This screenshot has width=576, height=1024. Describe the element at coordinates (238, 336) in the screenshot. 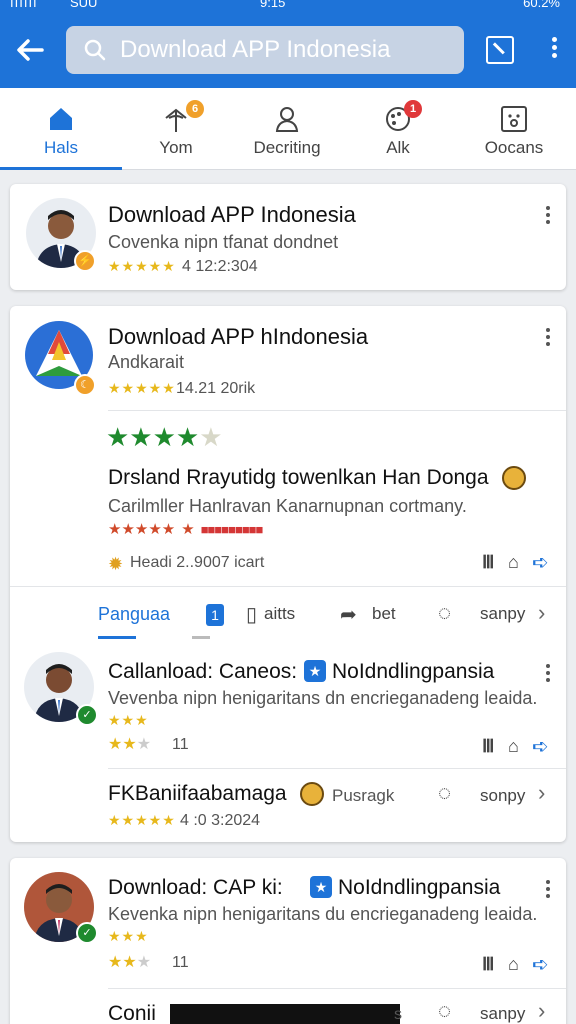

I see `app-title: Download APP hIndonesia` at that location.